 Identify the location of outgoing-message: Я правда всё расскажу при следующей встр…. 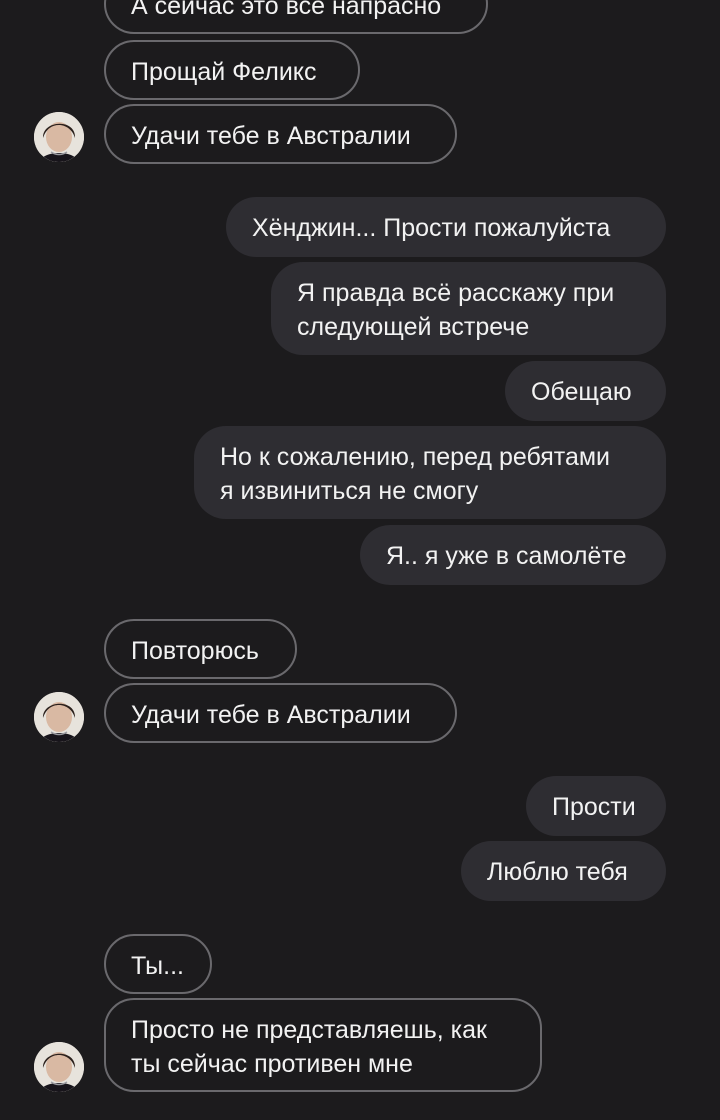
(468, 308).